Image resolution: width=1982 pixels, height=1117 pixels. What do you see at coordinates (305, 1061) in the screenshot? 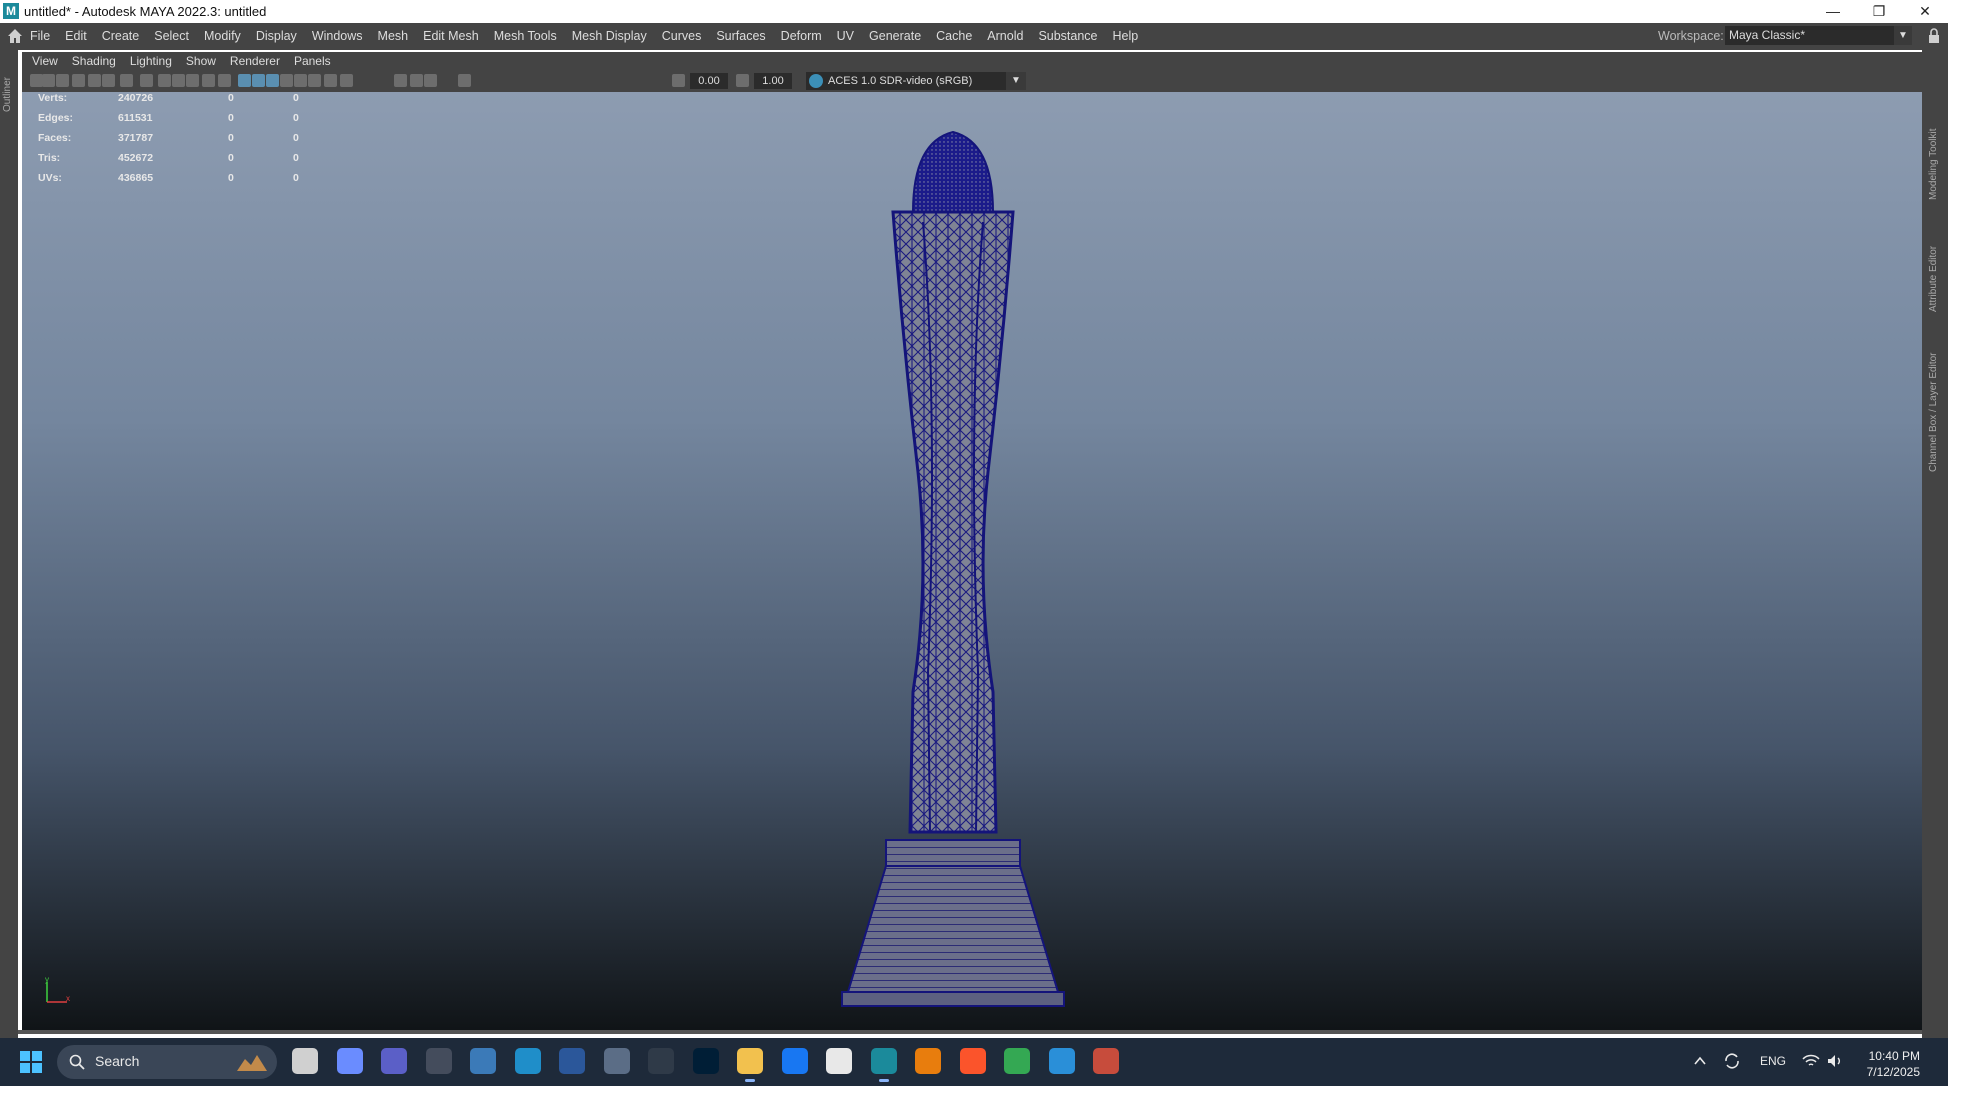
I see `task-view-taskbar-icon` at bounding box center [305, 1061].